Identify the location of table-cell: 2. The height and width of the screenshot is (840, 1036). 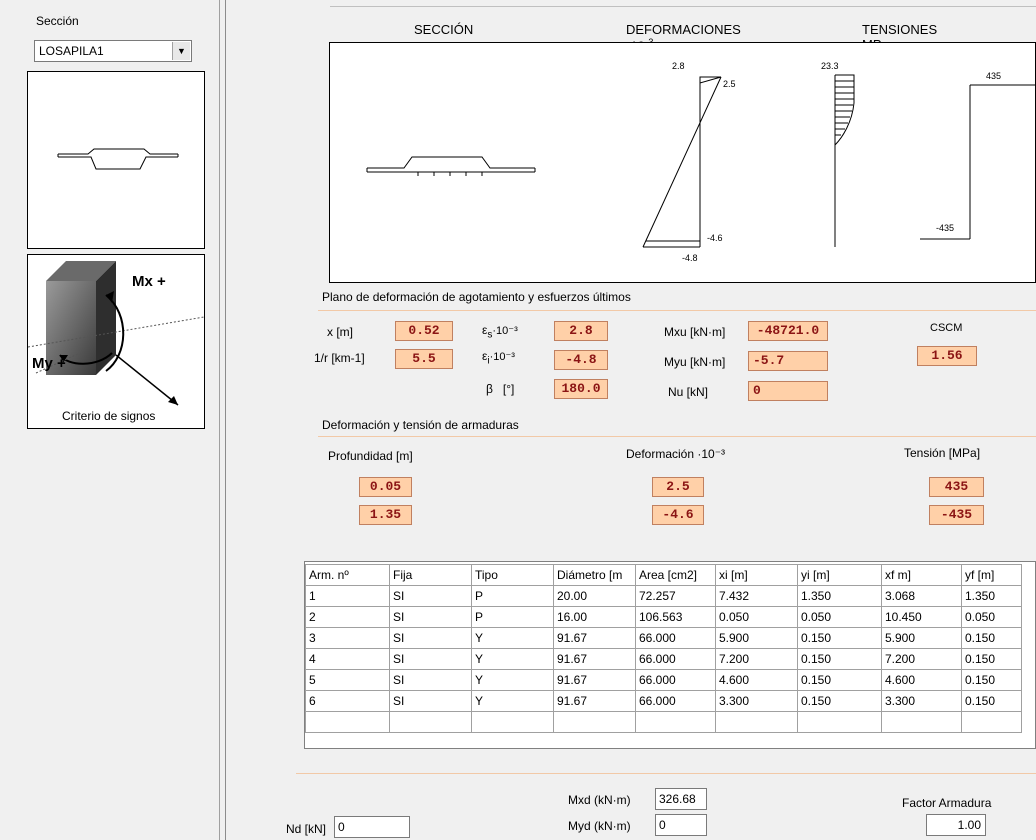
(347, 617).